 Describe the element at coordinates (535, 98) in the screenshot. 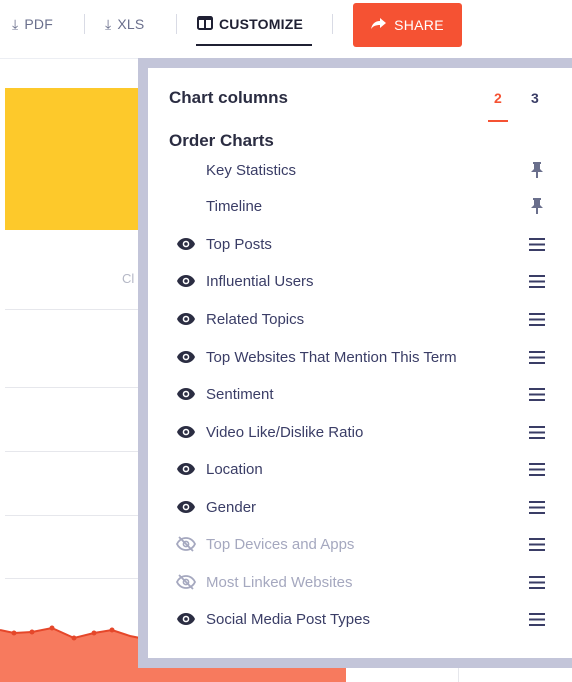

I see `columns-option-3: 3` at that location.